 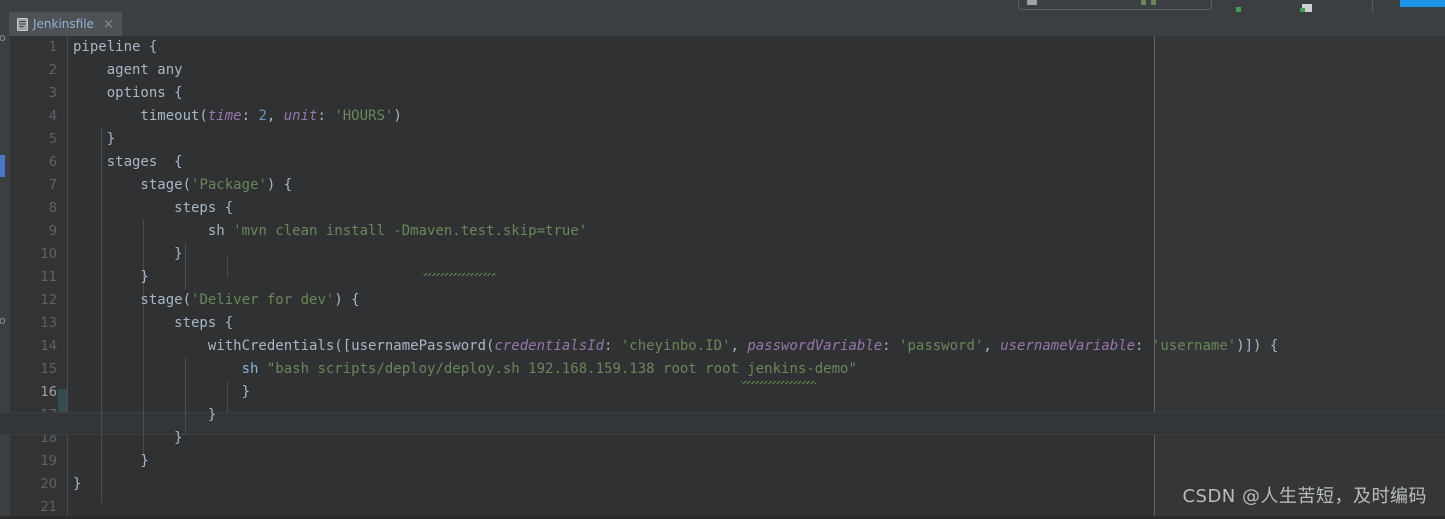 What do you see at coordinates (108, 24) in the screenshot?
I see `close-icon: ×` at bounding box center [108, 24].